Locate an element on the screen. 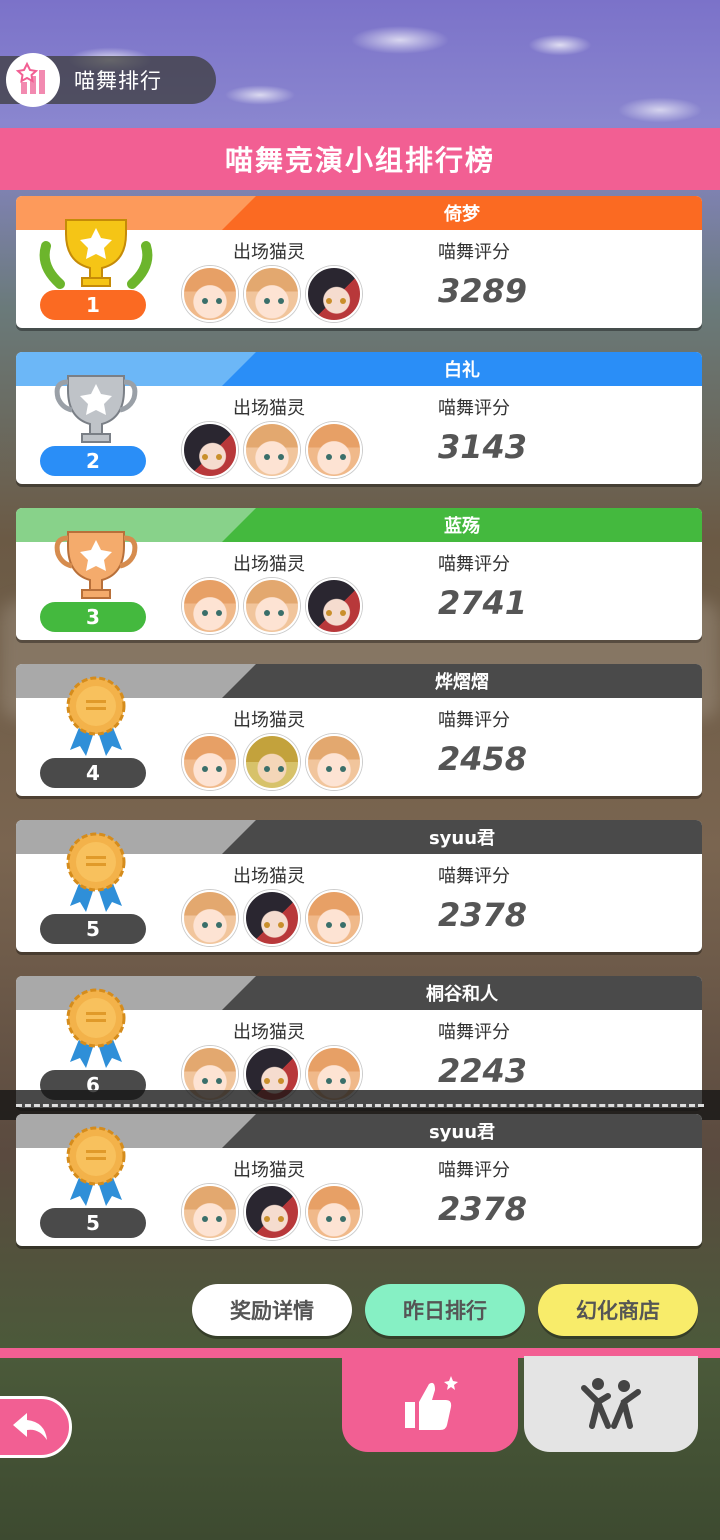  score-value: 2458 is located at coordinates (483, 759).